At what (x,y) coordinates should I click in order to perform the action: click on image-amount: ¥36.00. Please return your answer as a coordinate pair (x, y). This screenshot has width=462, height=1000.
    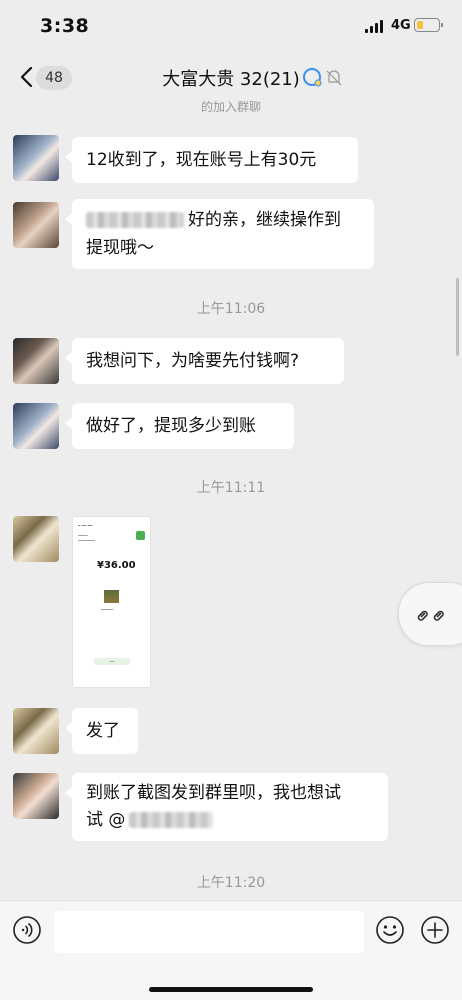
    Looking at the image, I should click on (116, 565).